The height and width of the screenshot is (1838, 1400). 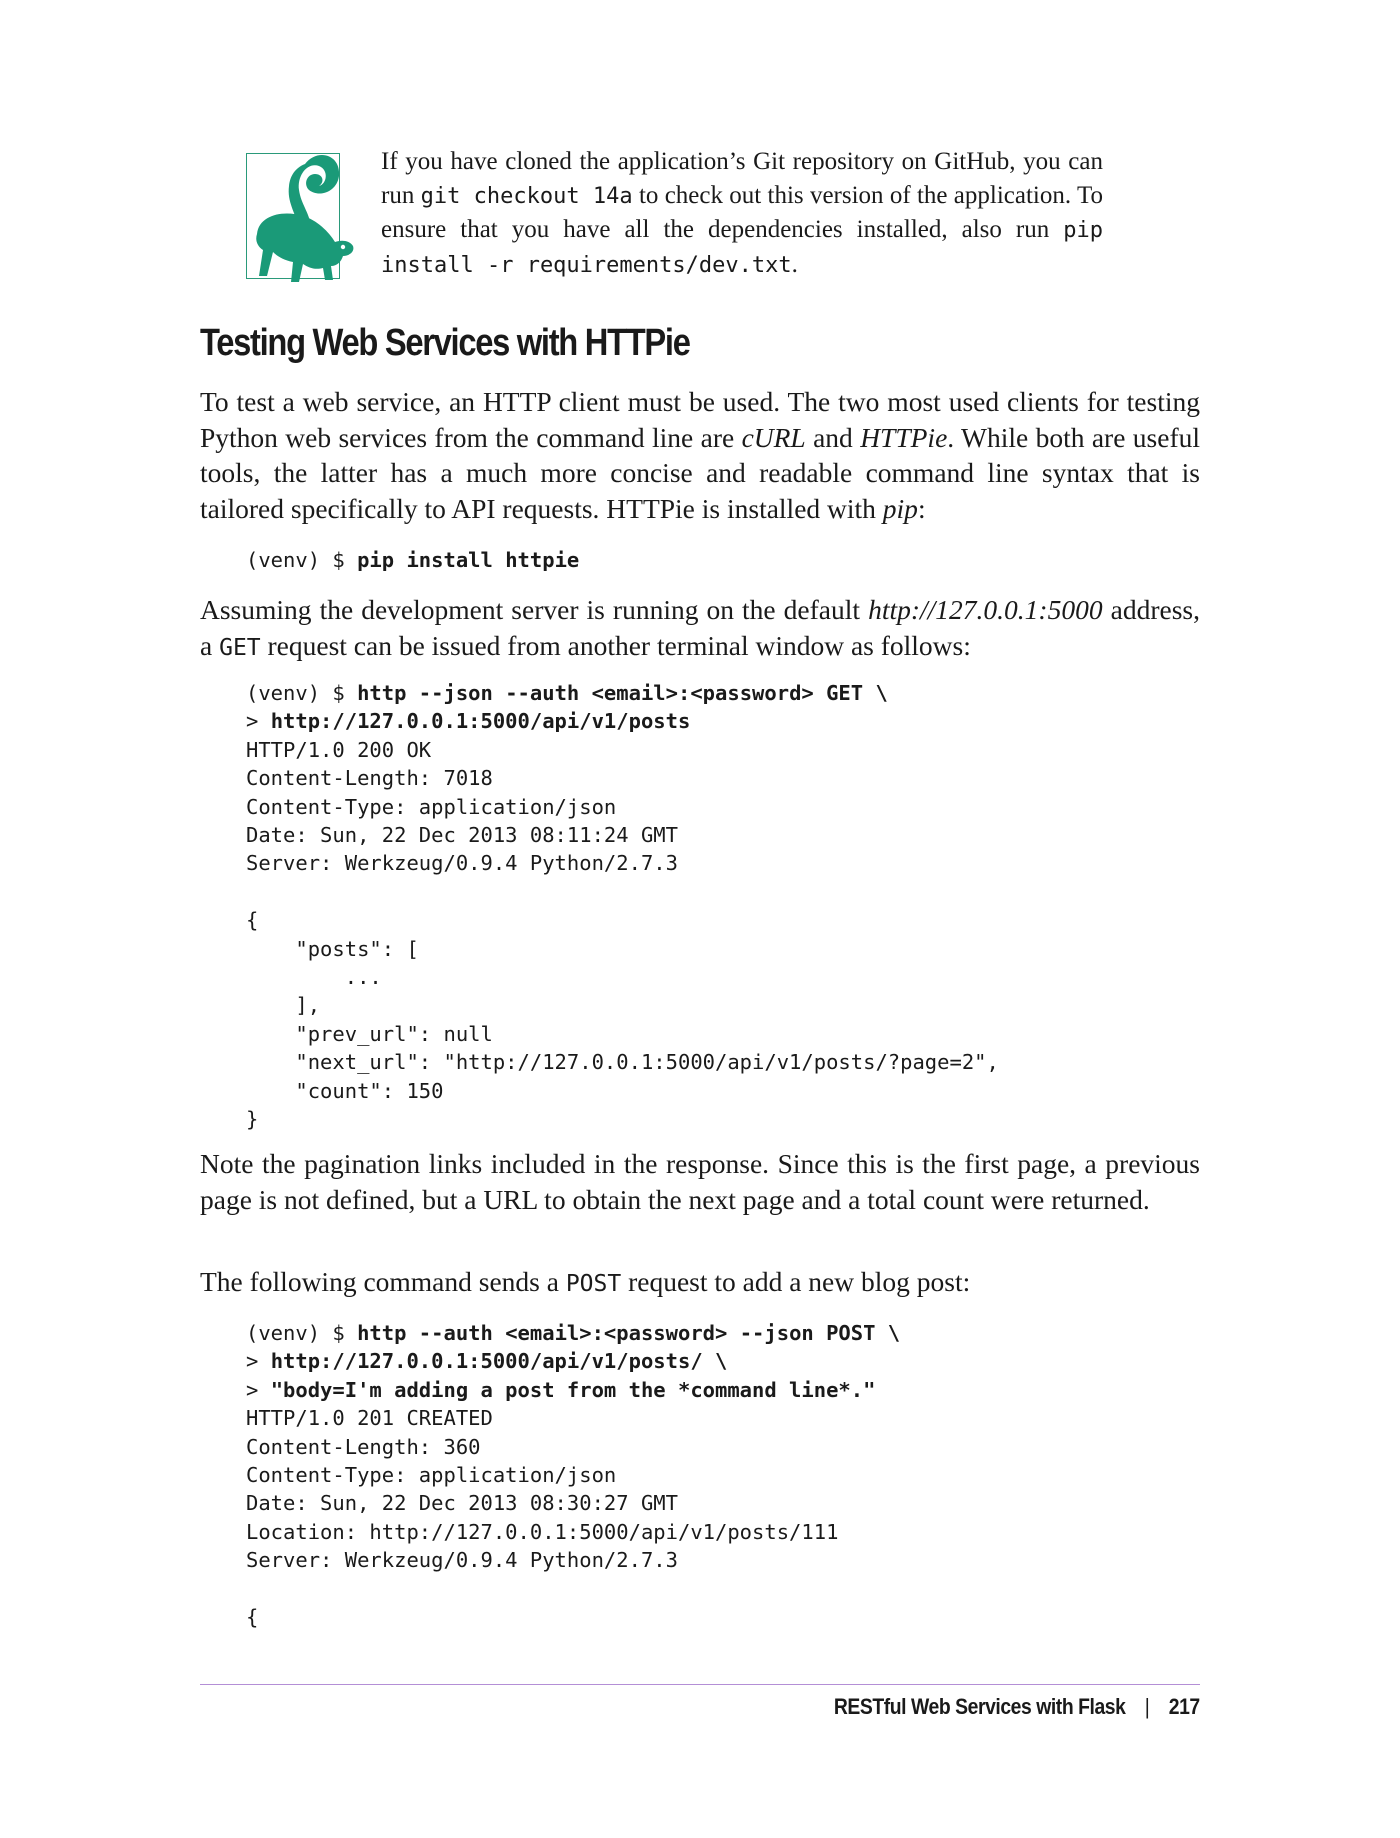 What do you see at coordinates (526, 196) in the screenshot?
I see `tip-code-git-checkout: git checkout 14a` at bounding box center [526, 196].